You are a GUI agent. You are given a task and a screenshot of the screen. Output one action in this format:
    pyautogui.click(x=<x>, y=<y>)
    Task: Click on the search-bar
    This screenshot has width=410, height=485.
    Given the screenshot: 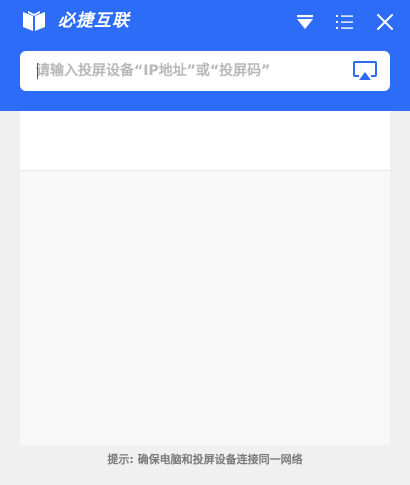 What is the action you would take?
    pyautogui.click(x=205, y=71)
    